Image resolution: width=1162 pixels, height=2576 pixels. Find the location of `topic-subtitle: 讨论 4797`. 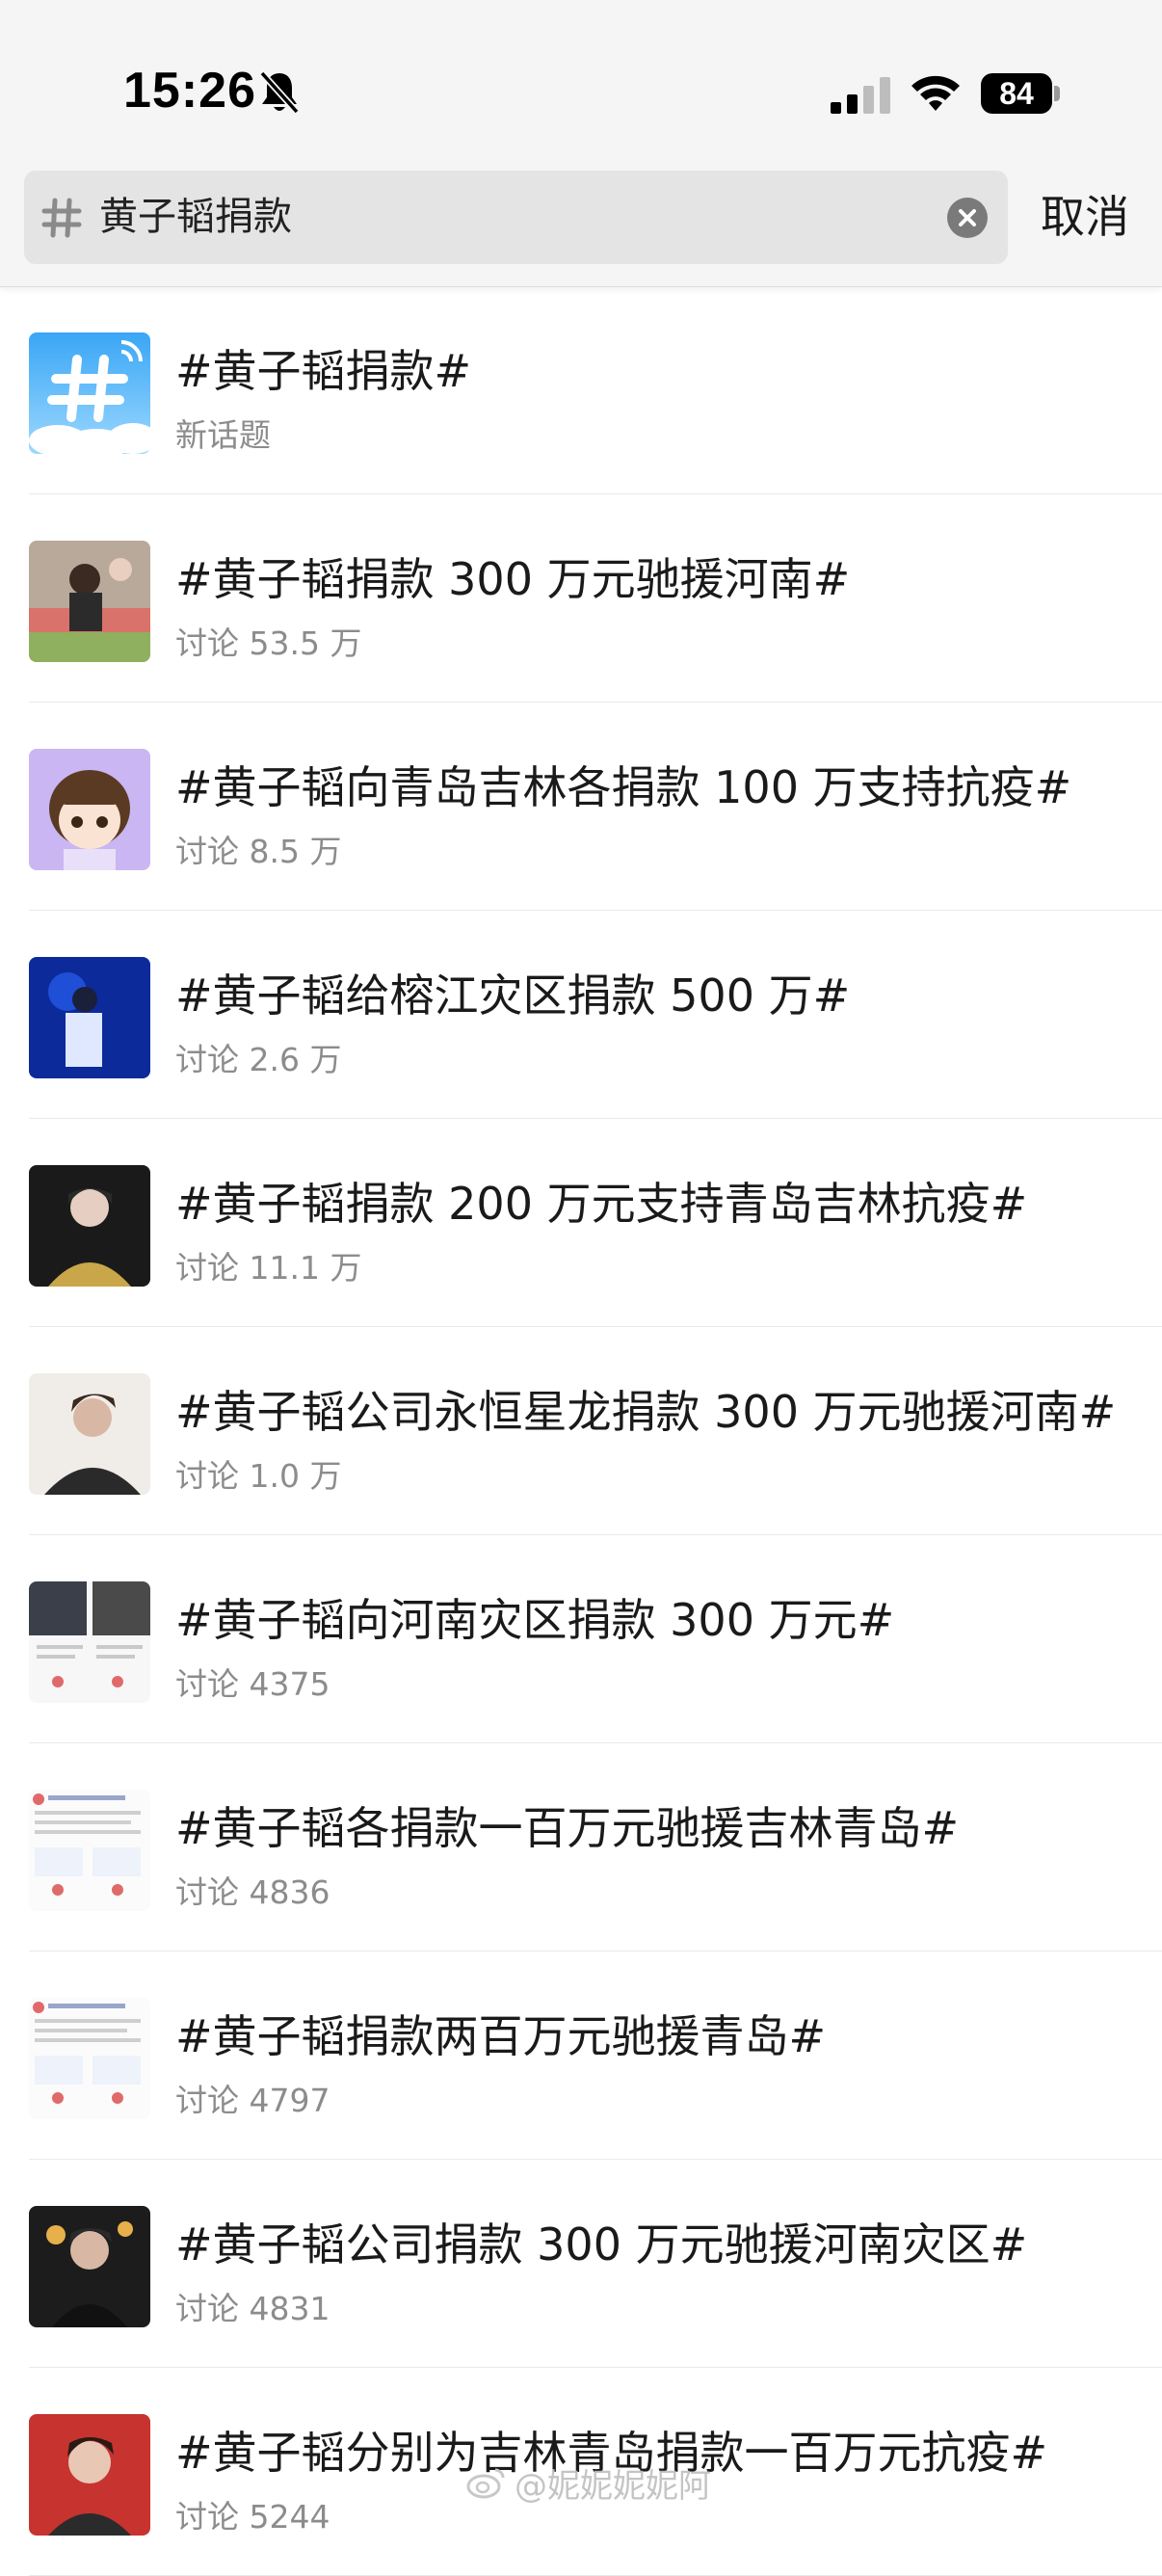

topic-subtitle: 讨论 4797 is located at coordinates (253, 2100).